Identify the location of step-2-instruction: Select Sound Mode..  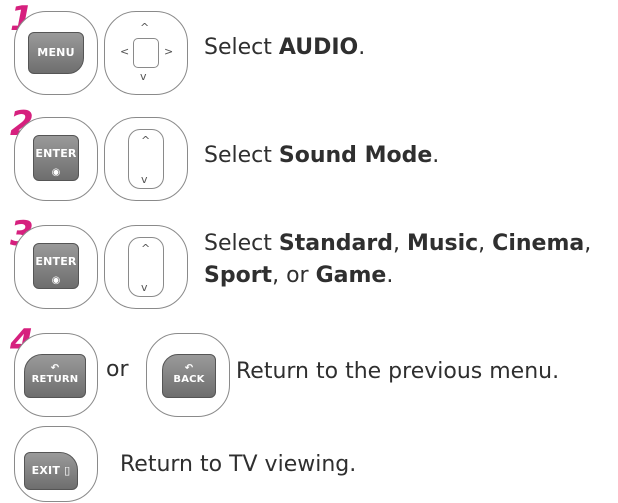
(322, 155).